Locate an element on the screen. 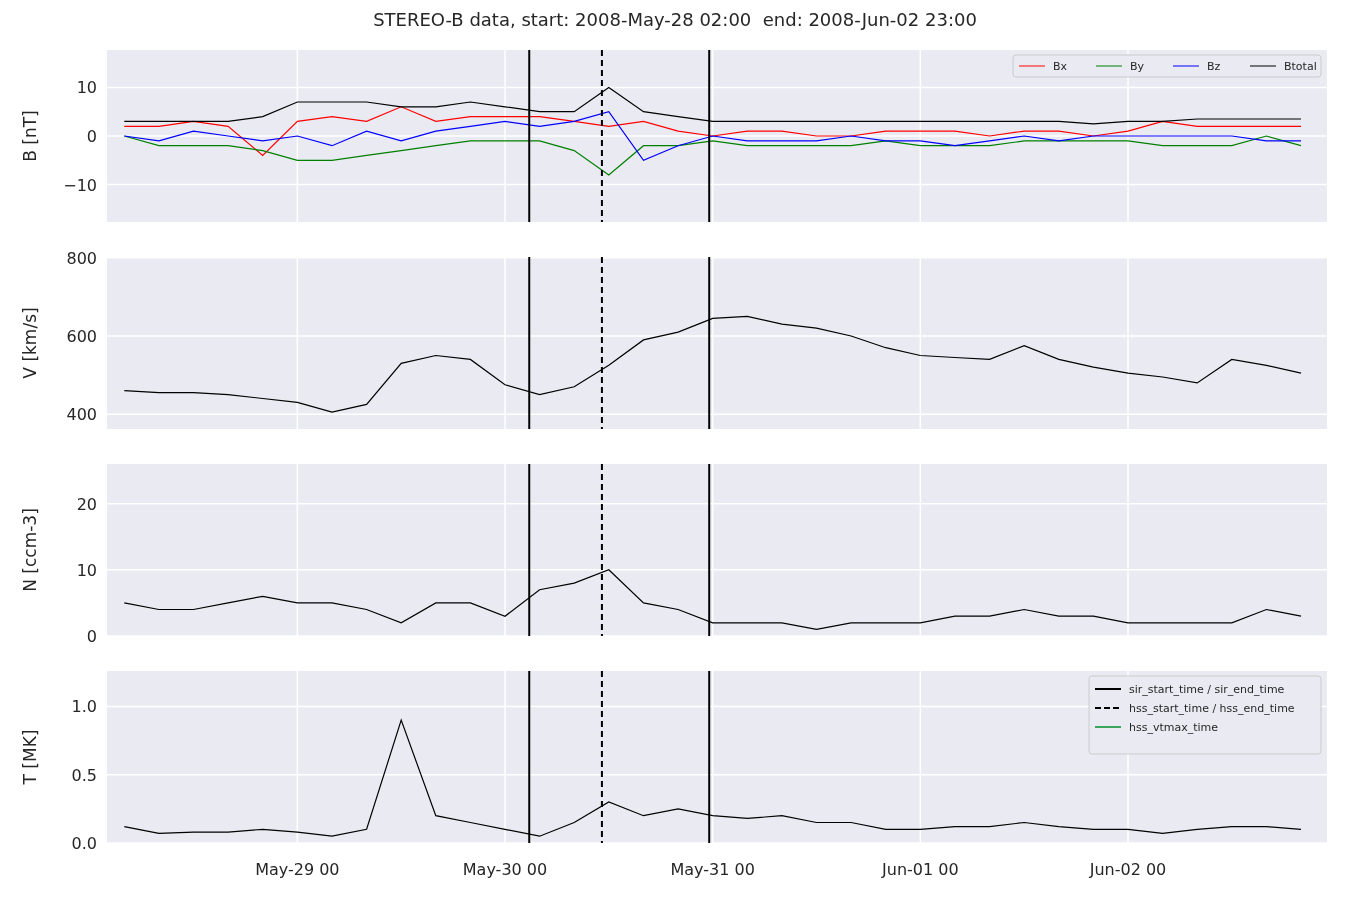 This screenshot has height=900, width=1350. y-axis-label: B [nT] is located at coordinates (30, 136).